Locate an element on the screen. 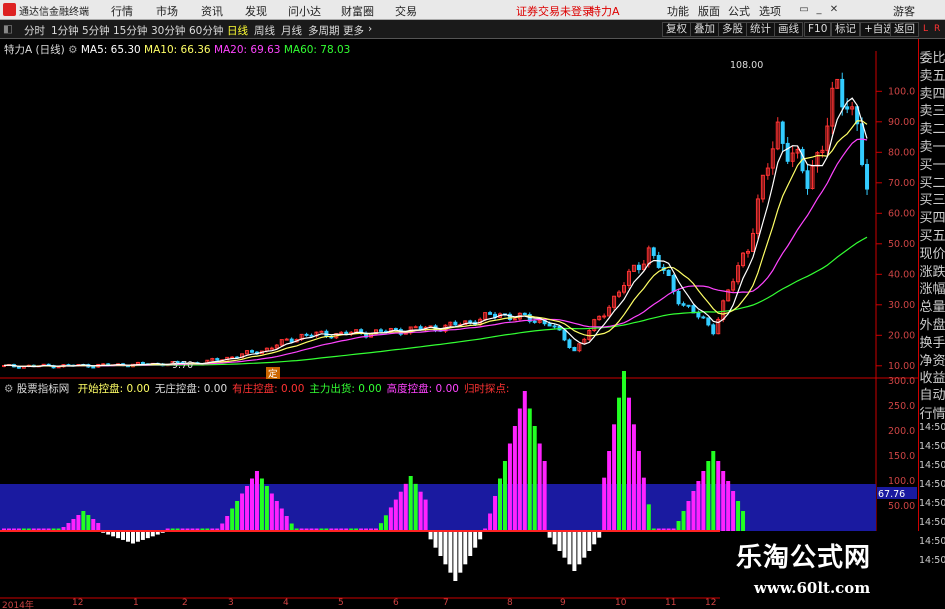 This screenshot has height=609, width=945. indicator-settings-icon: ⚙ is located at coordinates (8, 389).